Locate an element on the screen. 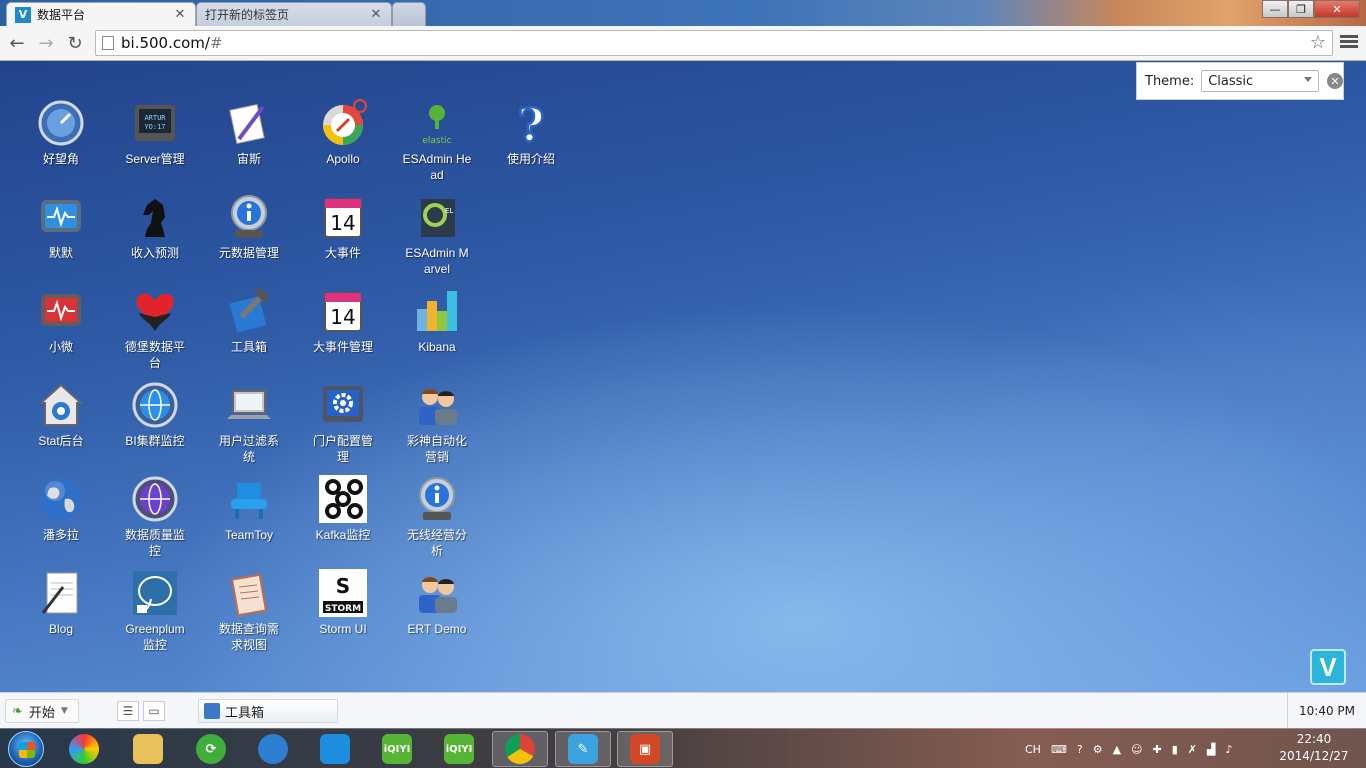 The height and width of the screenshot is (768, 1366). new-tab-button is located at coordinates (409, 14).